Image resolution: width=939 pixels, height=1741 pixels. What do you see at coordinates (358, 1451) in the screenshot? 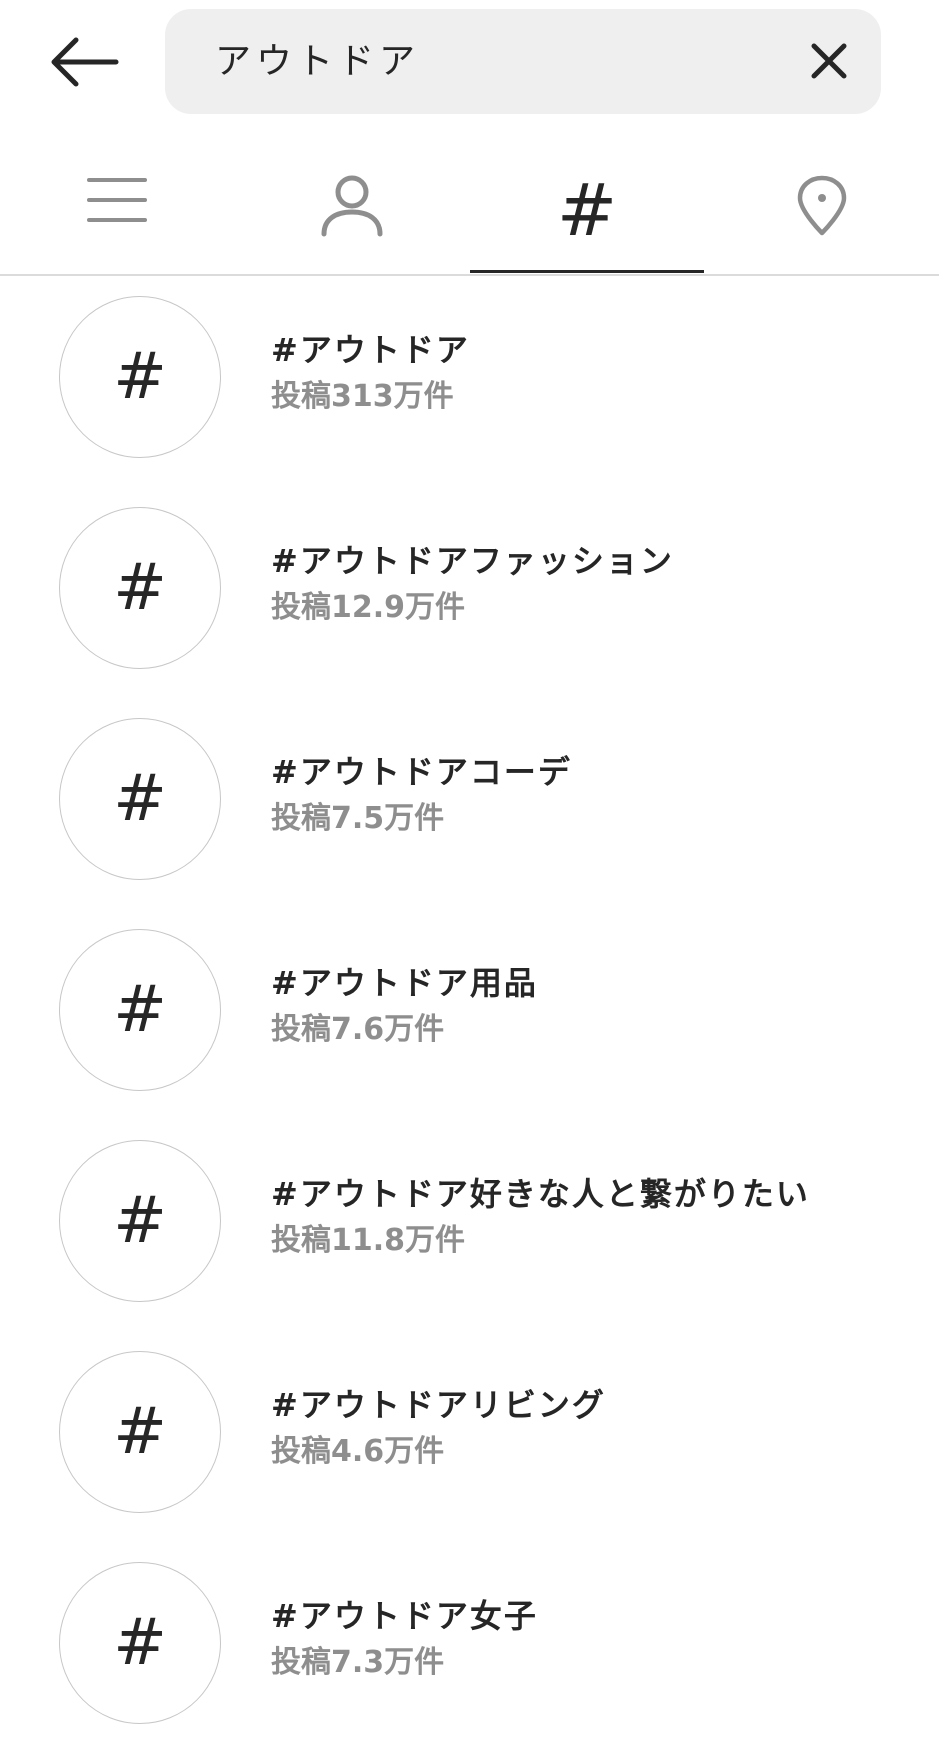
I see `post-count: 投稿4.6万件` at bounding box center [358, 1451].